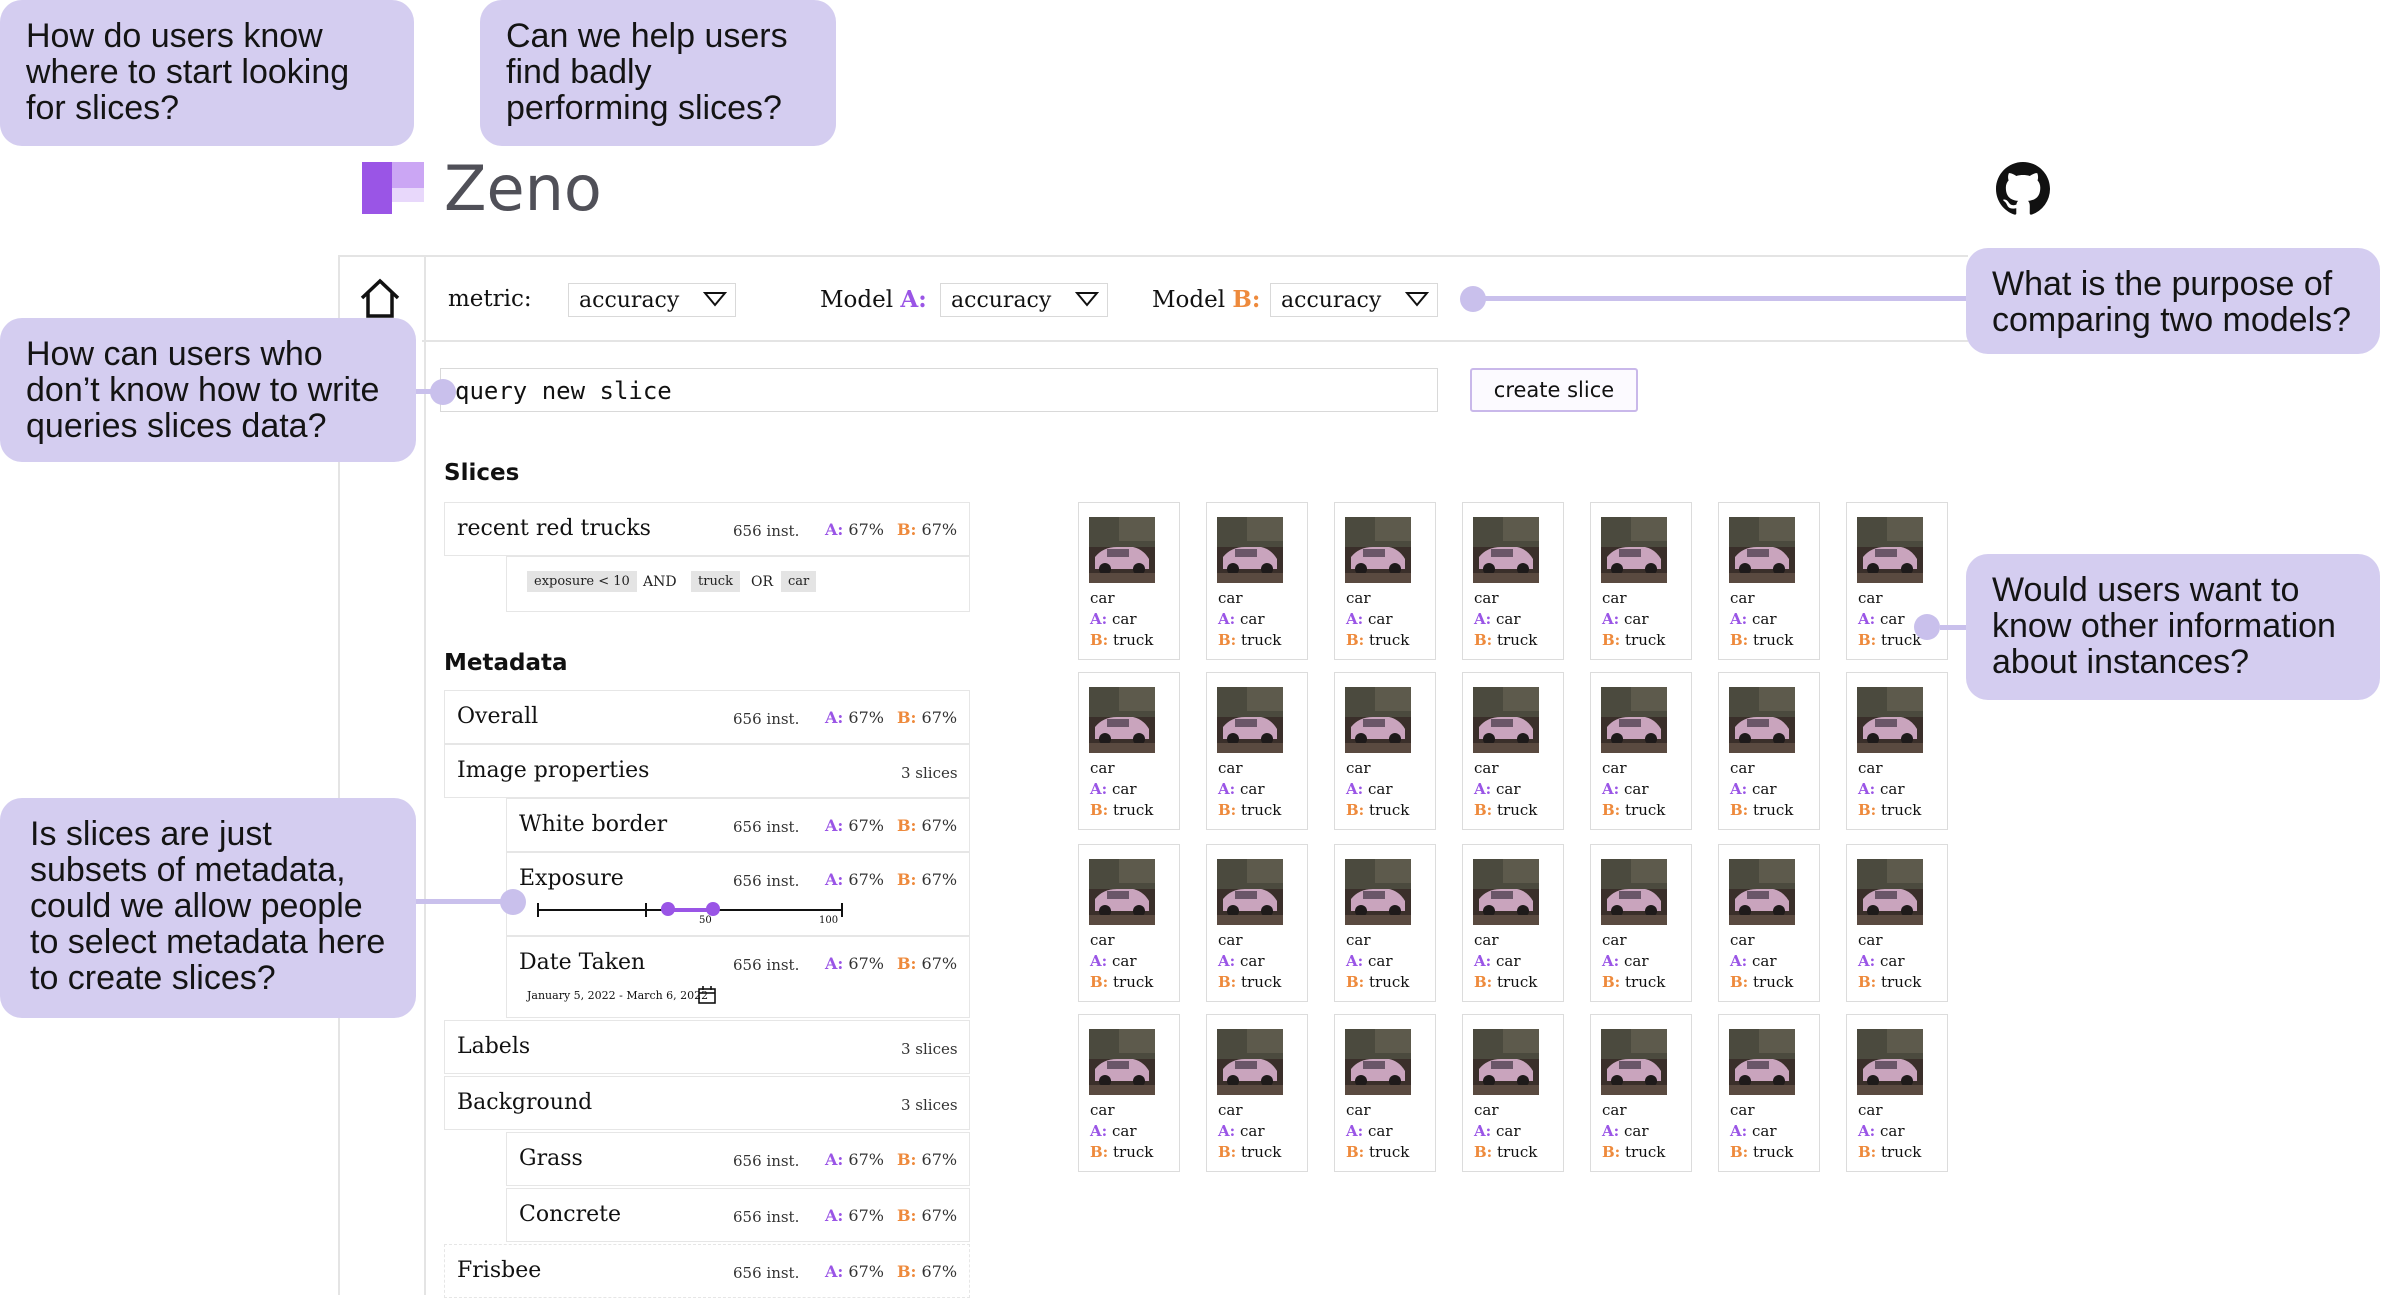  What do you see at coordinates (380, 298) in the screenshot?
I see `home-icon` at bounding box center [380, 298].